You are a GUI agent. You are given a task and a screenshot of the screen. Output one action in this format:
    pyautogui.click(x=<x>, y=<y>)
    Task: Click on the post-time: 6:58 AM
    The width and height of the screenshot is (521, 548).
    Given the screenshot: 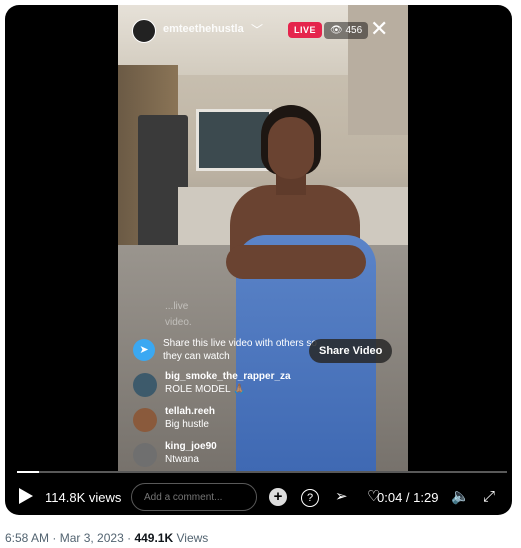 What is the action you would take?
    pyautogui.click(x=27, y=538)
    